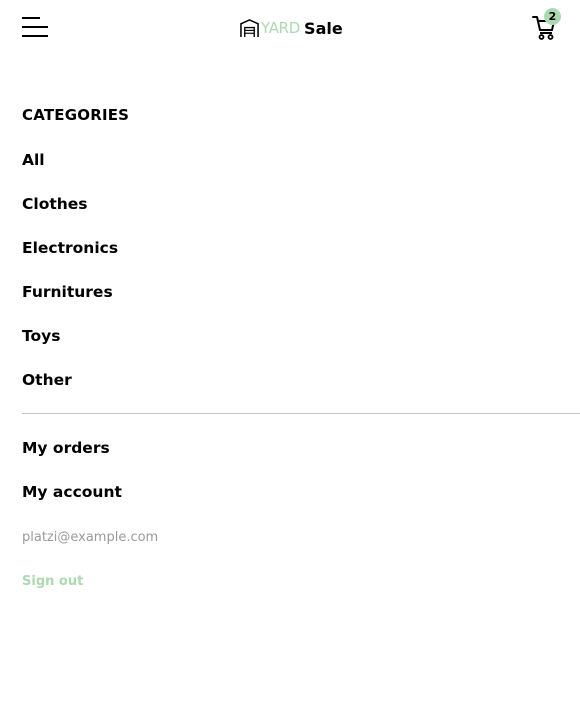 The width and height of the screenshot is (580, 724). What do you see at coordinates (323, 28) in the screenshot?
I see `logo-word-text: Sale` at bounding box center [323, 28].